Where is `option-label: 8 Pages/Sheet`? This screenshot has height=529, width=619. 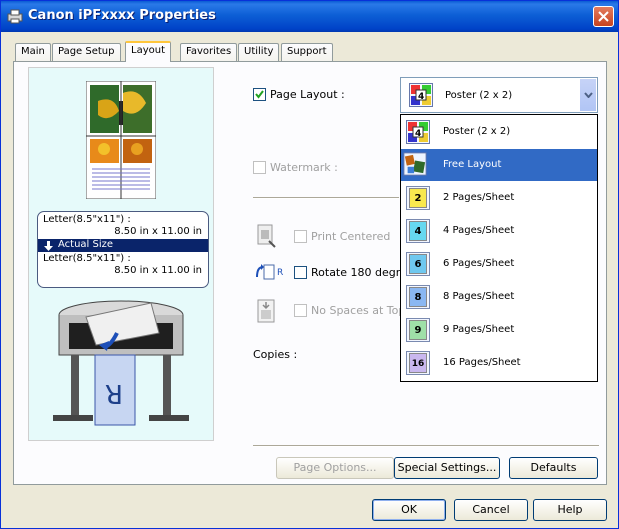 option-label: 8 Pages/Sheet is located at coordinates (479, 296).